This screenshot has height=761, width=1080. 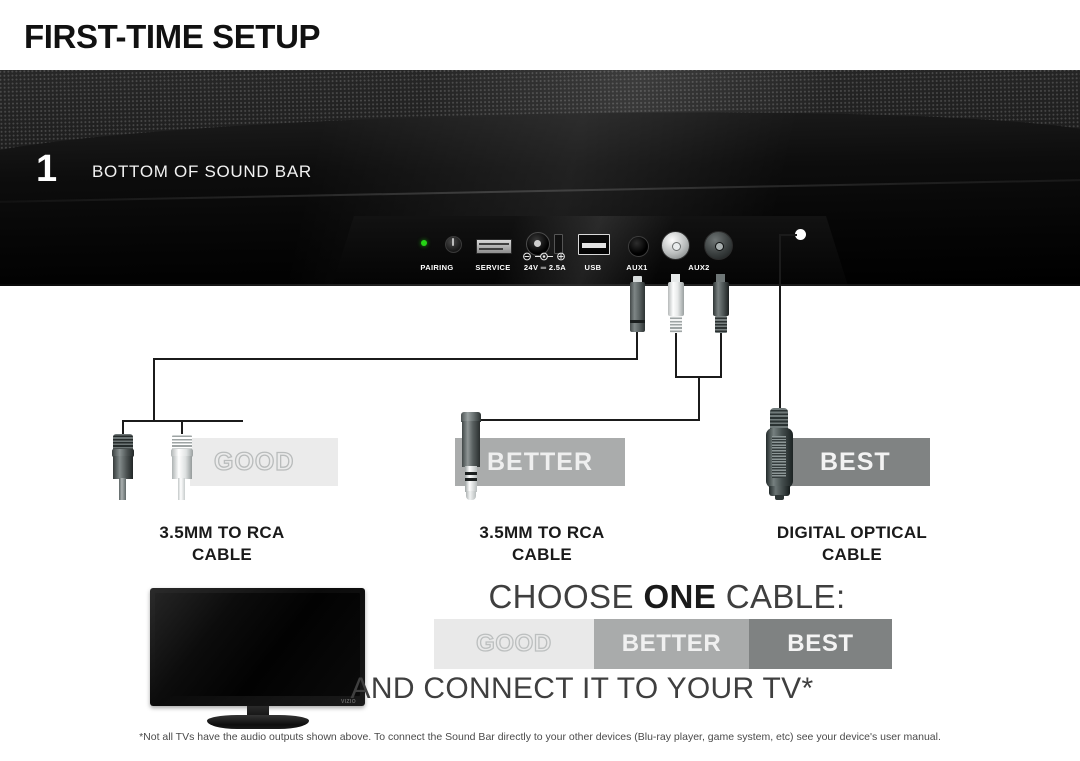 What do you see at coordinates (198, 421) in the screenshot?
I see `wire-good-split` at bounding box center [198, 421].